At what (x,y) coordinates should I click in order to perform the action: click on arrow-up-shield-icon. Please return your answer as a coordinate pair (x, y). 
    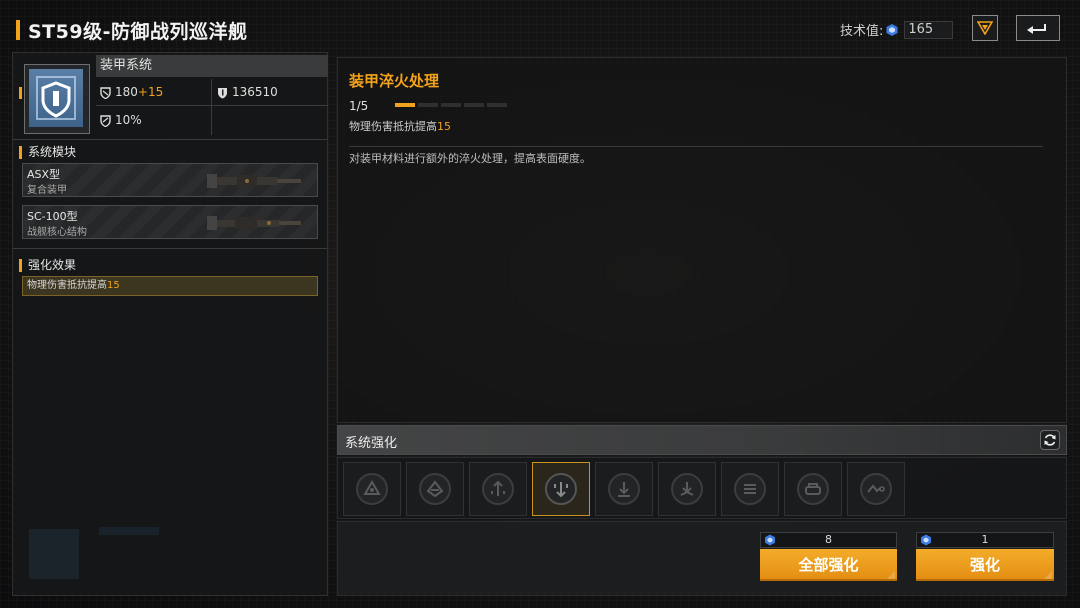
    Looking at the image, I should click on (498, 488).